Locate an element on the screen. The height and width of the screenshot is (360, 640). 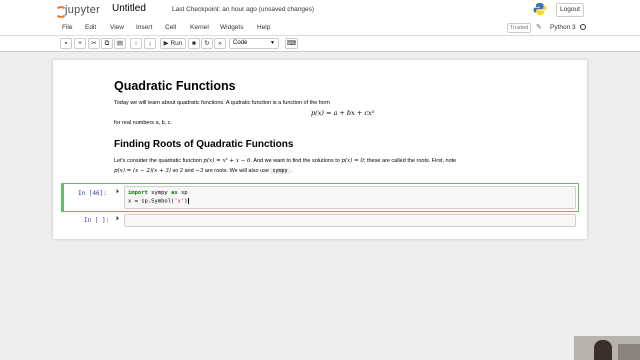
restart-run-all-button: » is located at coordinates (220, 43).